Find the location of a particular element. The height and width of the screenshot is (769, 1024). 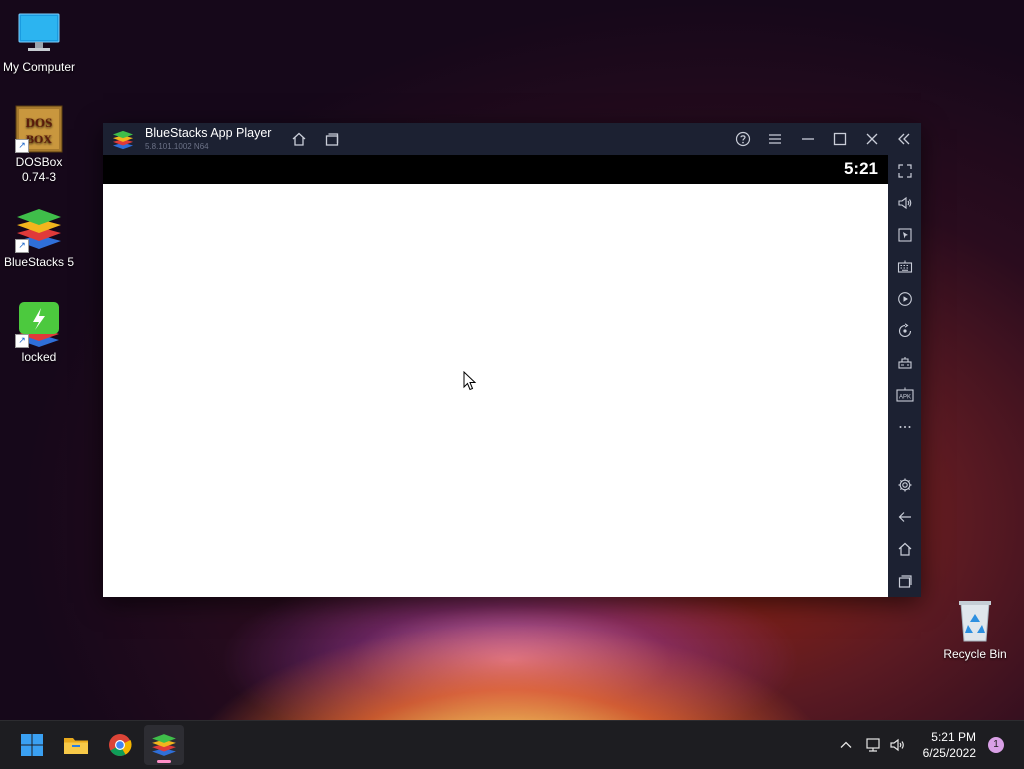

back-button is located at coordinates (905, 517).